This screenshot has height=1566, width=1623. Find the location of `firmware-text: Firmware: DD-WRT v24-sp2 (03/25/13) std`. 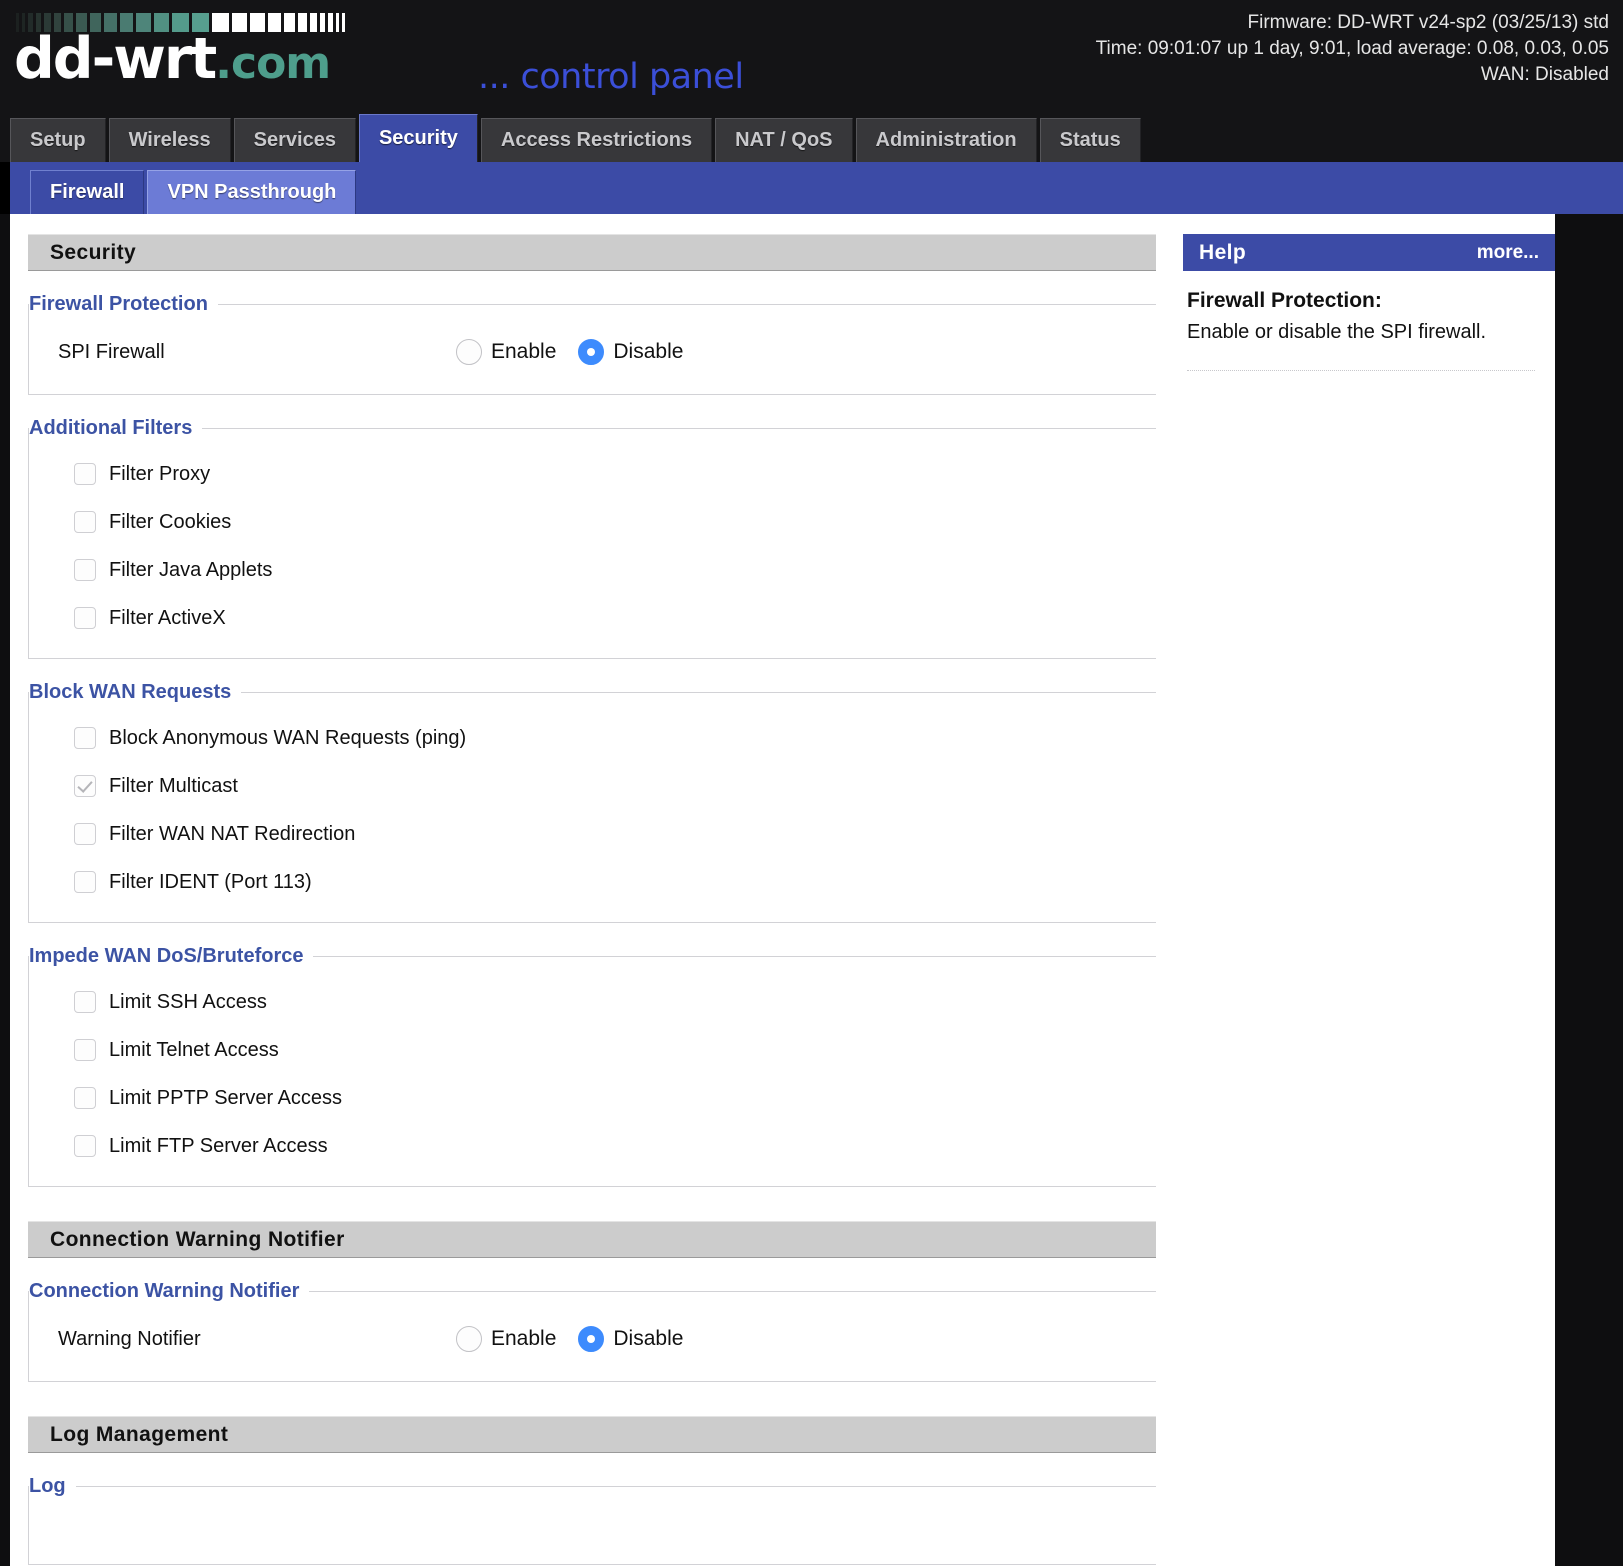

firmware-text: Firmware: DD-WRT v24-sp2 (03/25/13) std is located at coordinates (1428, 22).